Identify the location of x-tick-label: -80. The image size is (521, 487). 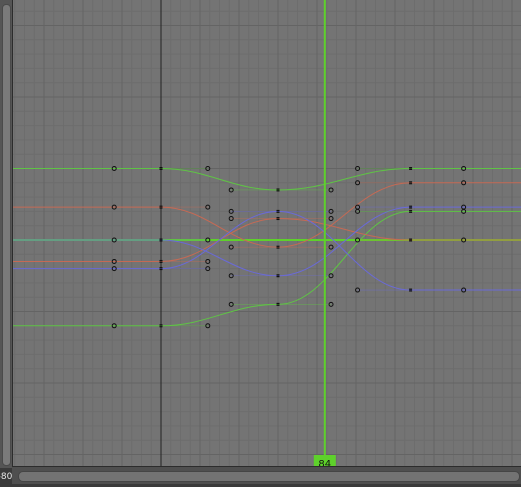
(6, 477).